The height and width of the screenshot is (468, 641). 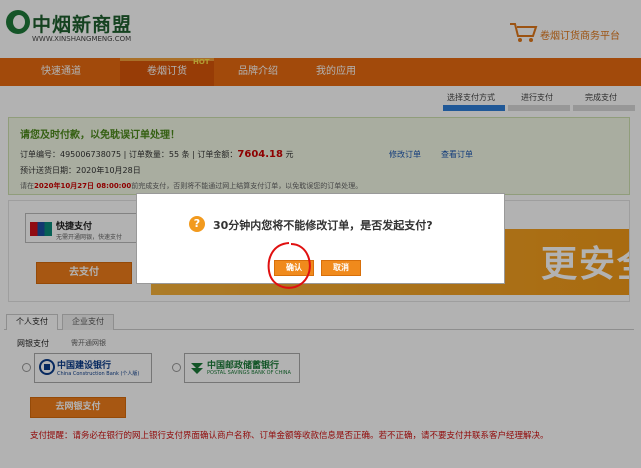 What do you see at coordinates (323, 225) in the screenshot?
I see `dialog-message: 30分钟内您将不能修改订单，是否发起支付?` at bounding box center [323, 225].